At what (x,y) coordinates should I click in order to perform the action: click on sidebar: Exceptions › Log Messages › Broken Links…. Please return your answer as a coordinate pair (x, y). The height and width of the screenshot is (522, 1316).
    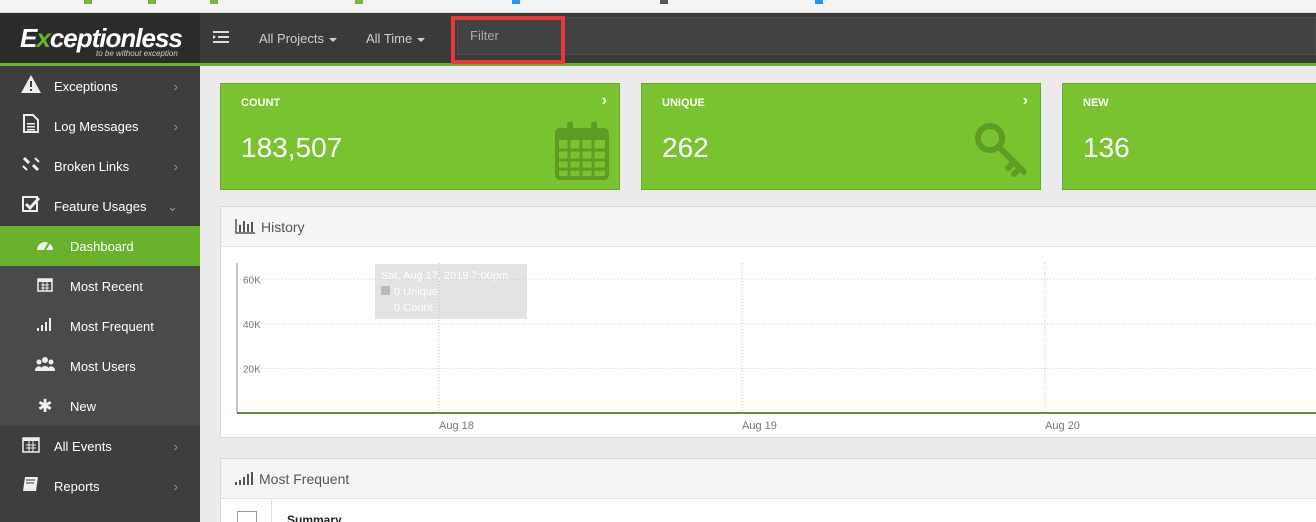
    Looking at the image, I should click on (100, 294).